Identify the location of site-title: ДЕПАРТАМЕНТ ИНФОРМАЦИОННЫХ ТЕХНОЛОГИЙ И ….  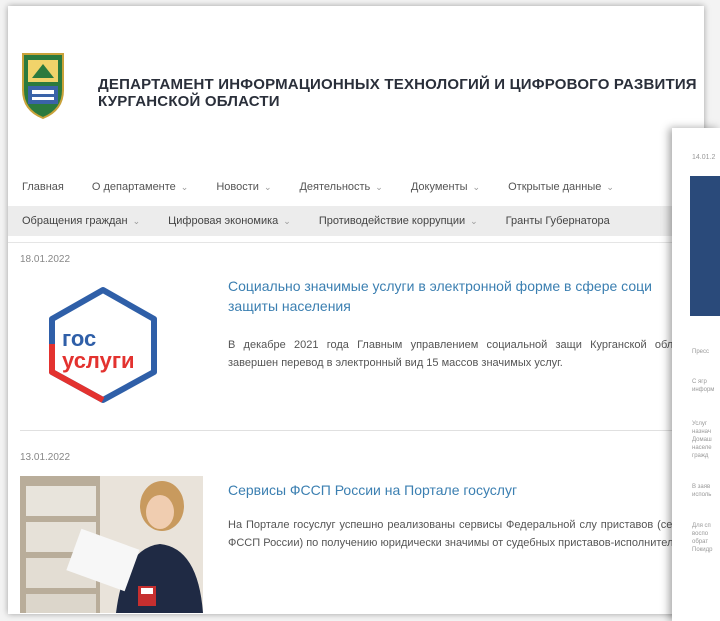
(397, 93).